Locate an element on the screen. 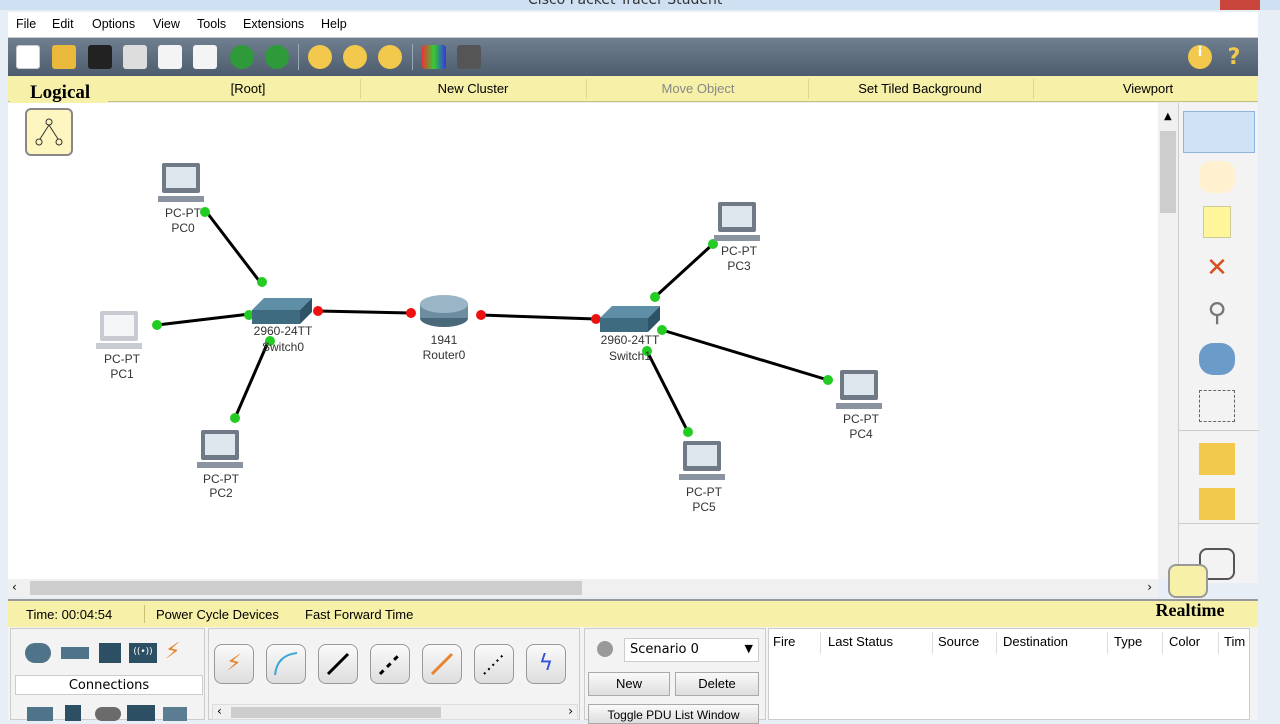 Image resolution: width=1280 pixels, height=724 pixels. add-complex-pdu-icon is located at coordinates (1217, 504).